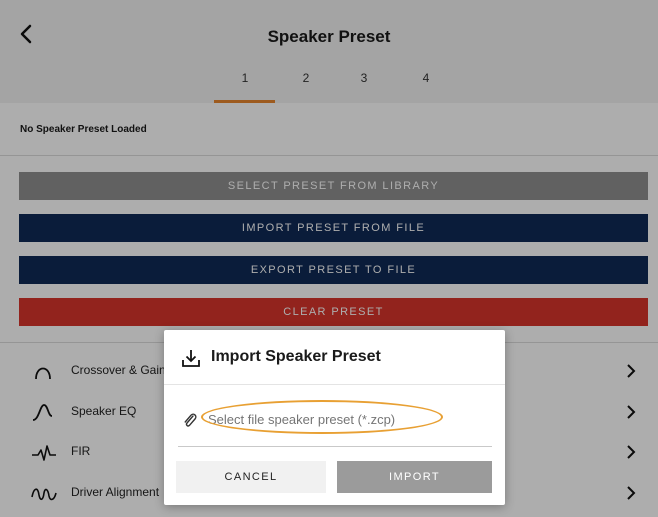  Describe the element at coordinates (190, 420) in the screenshot. I see `paperclip-icon` at that location.